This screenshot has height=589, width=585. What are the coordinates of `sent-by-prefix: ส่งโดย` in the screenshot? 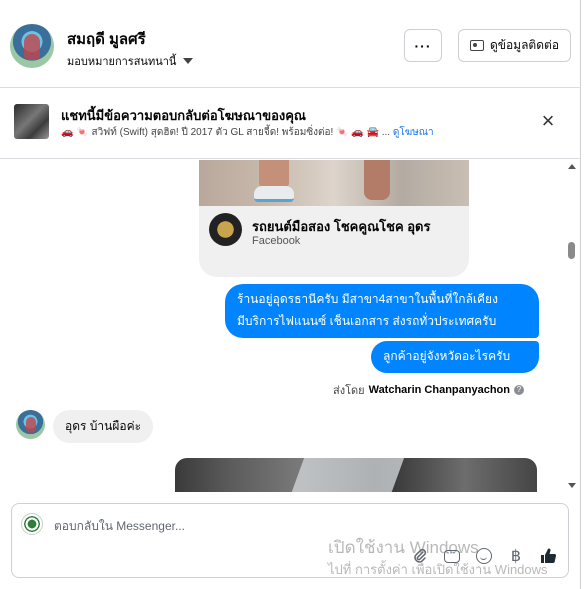 It's located at (349, 391).